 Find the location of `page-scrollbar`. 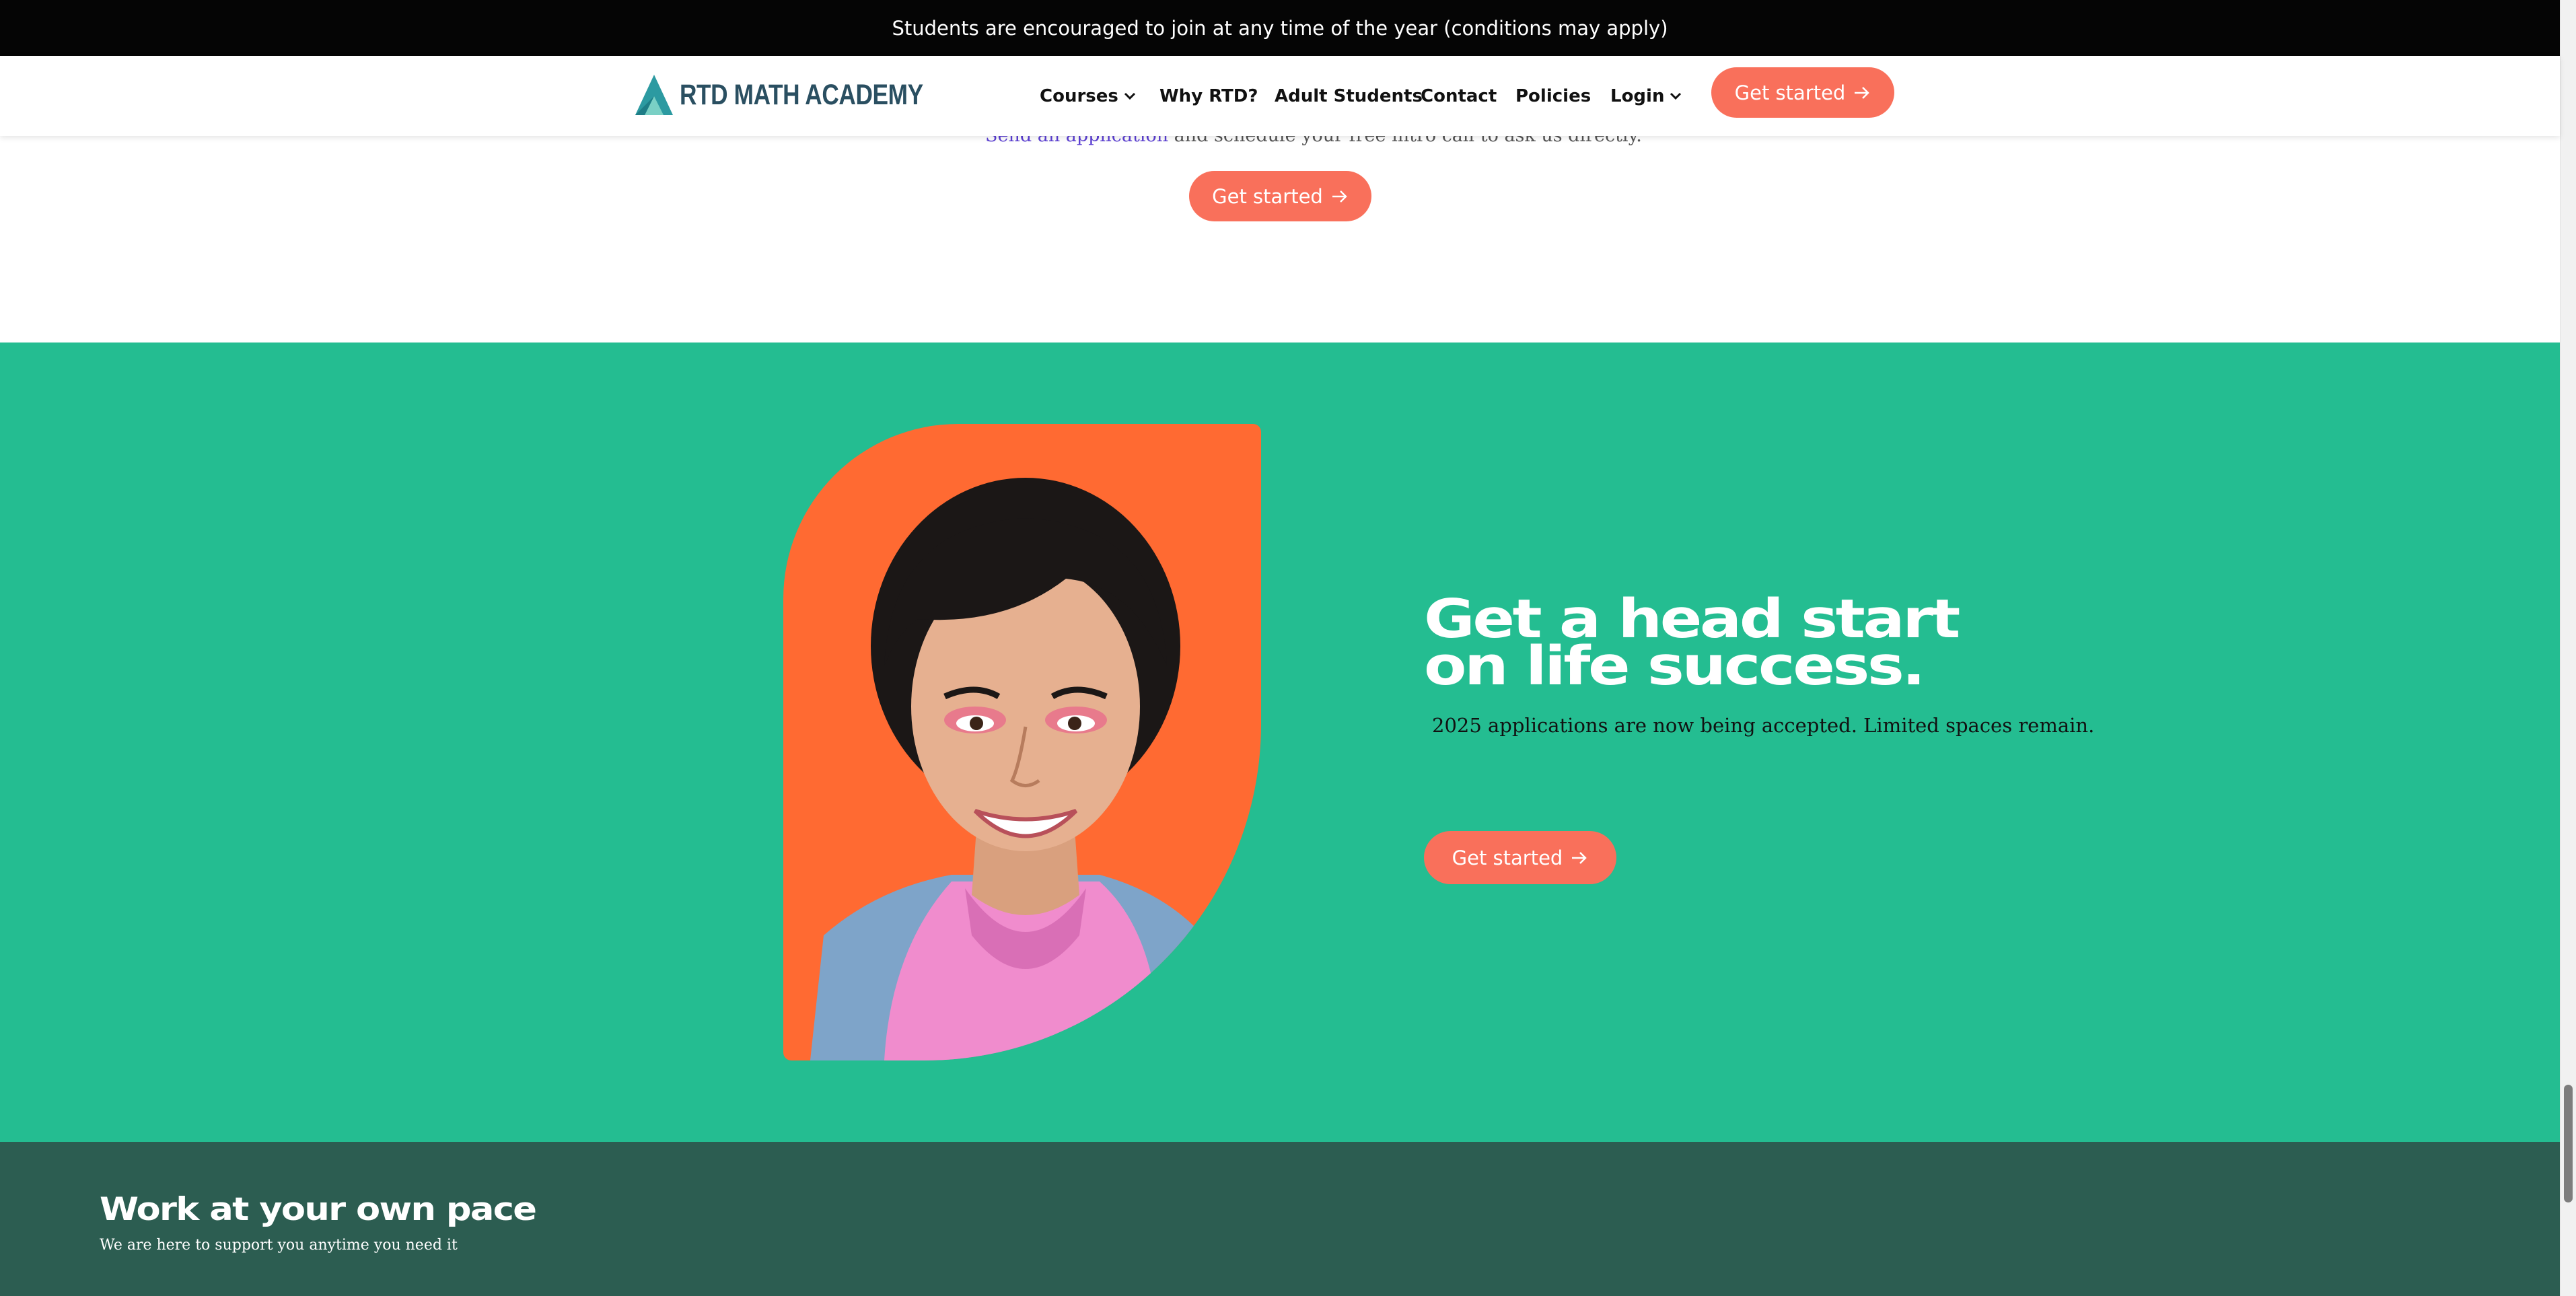

page-scrollbar is located at coordinates (2568, 648).